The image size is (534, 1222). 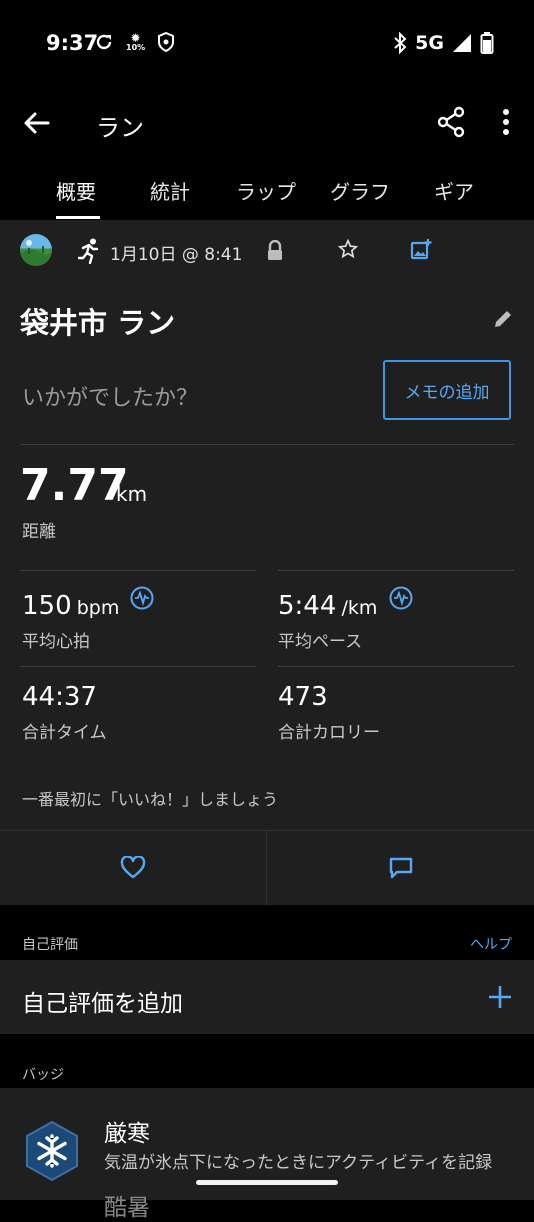 What do you see at coordinates (421, 249) in the screenshot?
I see `add-photo-icon` at bounding box center [421, 249].